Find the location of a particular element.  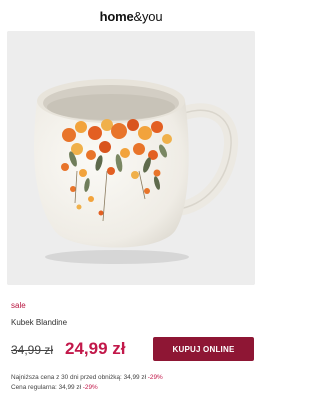

lowest-price-discount: -29% is located at coordinates (155, 377).